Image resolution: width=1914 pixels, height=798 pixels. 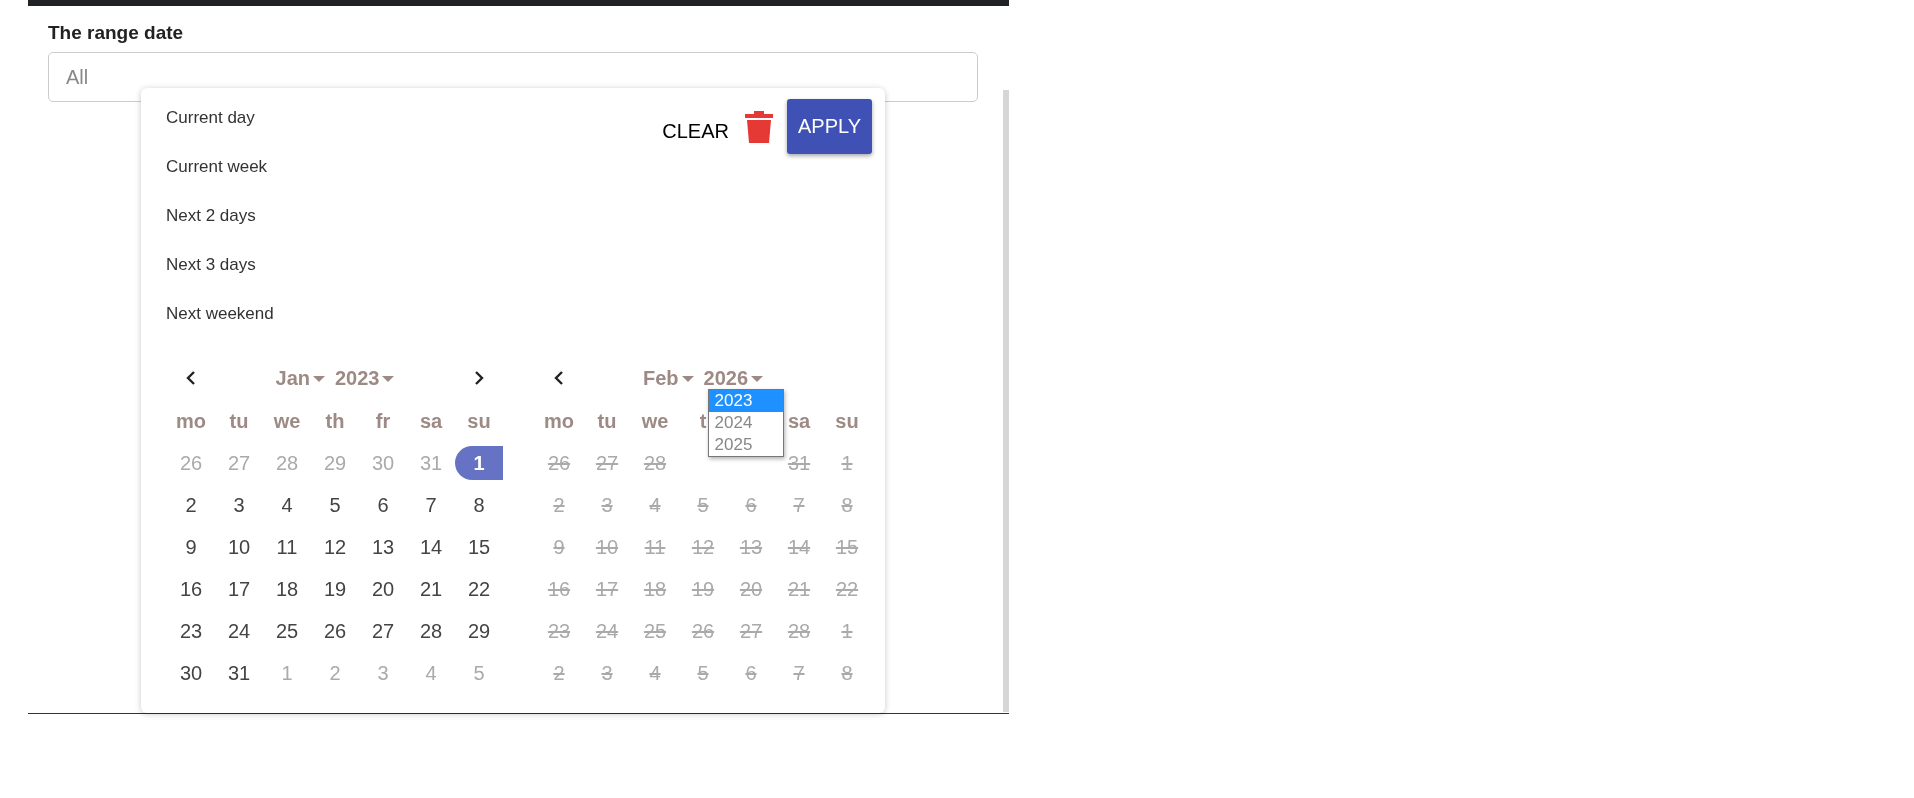 I want to click on chevron-right-icon, so click(x=479, y=378).